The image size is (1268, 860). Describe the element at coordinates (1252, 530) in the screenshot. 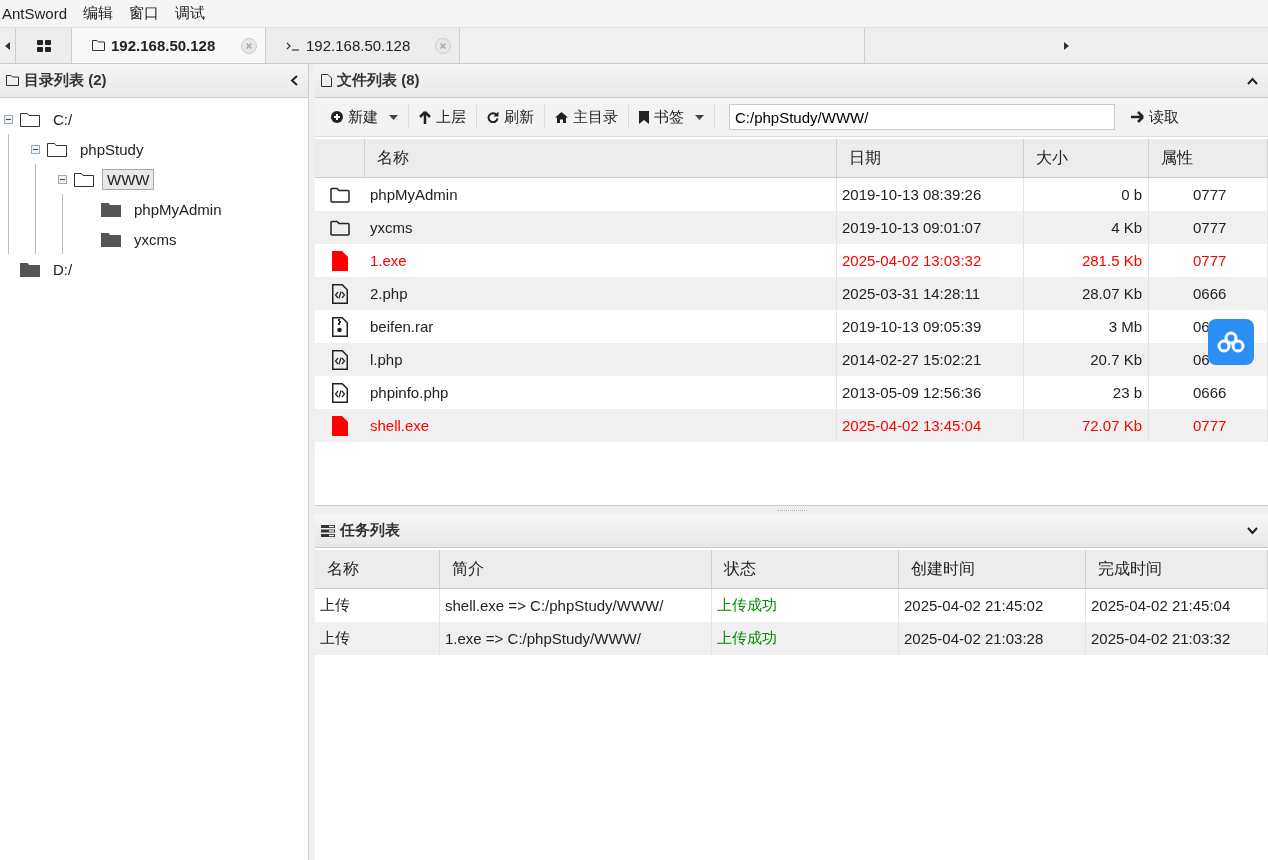

I see `expand-icon` at that location.